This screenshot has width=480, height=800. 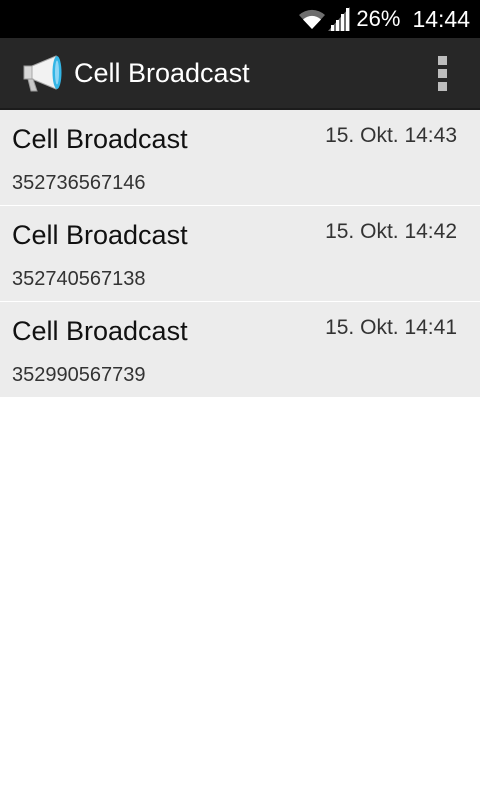 I want to click on overflow-menu-icon, so click(x=442, y=73).